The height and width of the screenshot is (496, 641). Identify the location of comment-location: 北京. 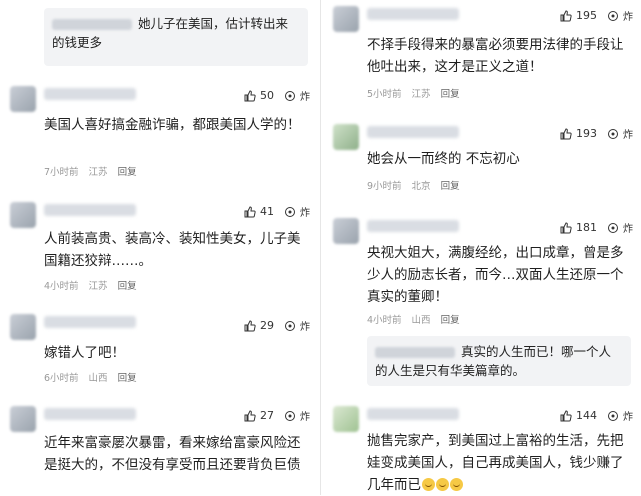
(421, 186).